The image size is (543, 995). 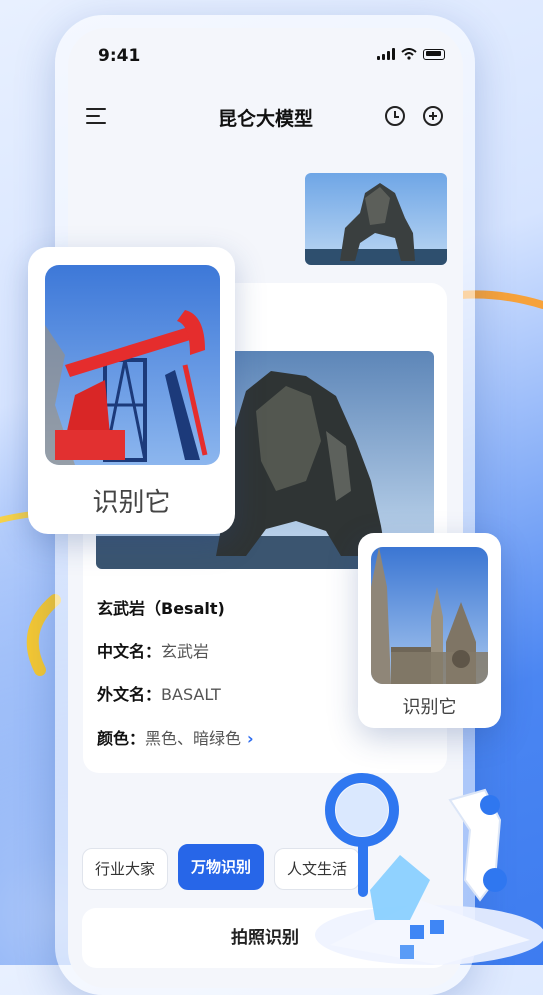 What do you see at coordinates (386, 54) in the screenshot?
I see `signal-icon` at bounding box center [386, 54].